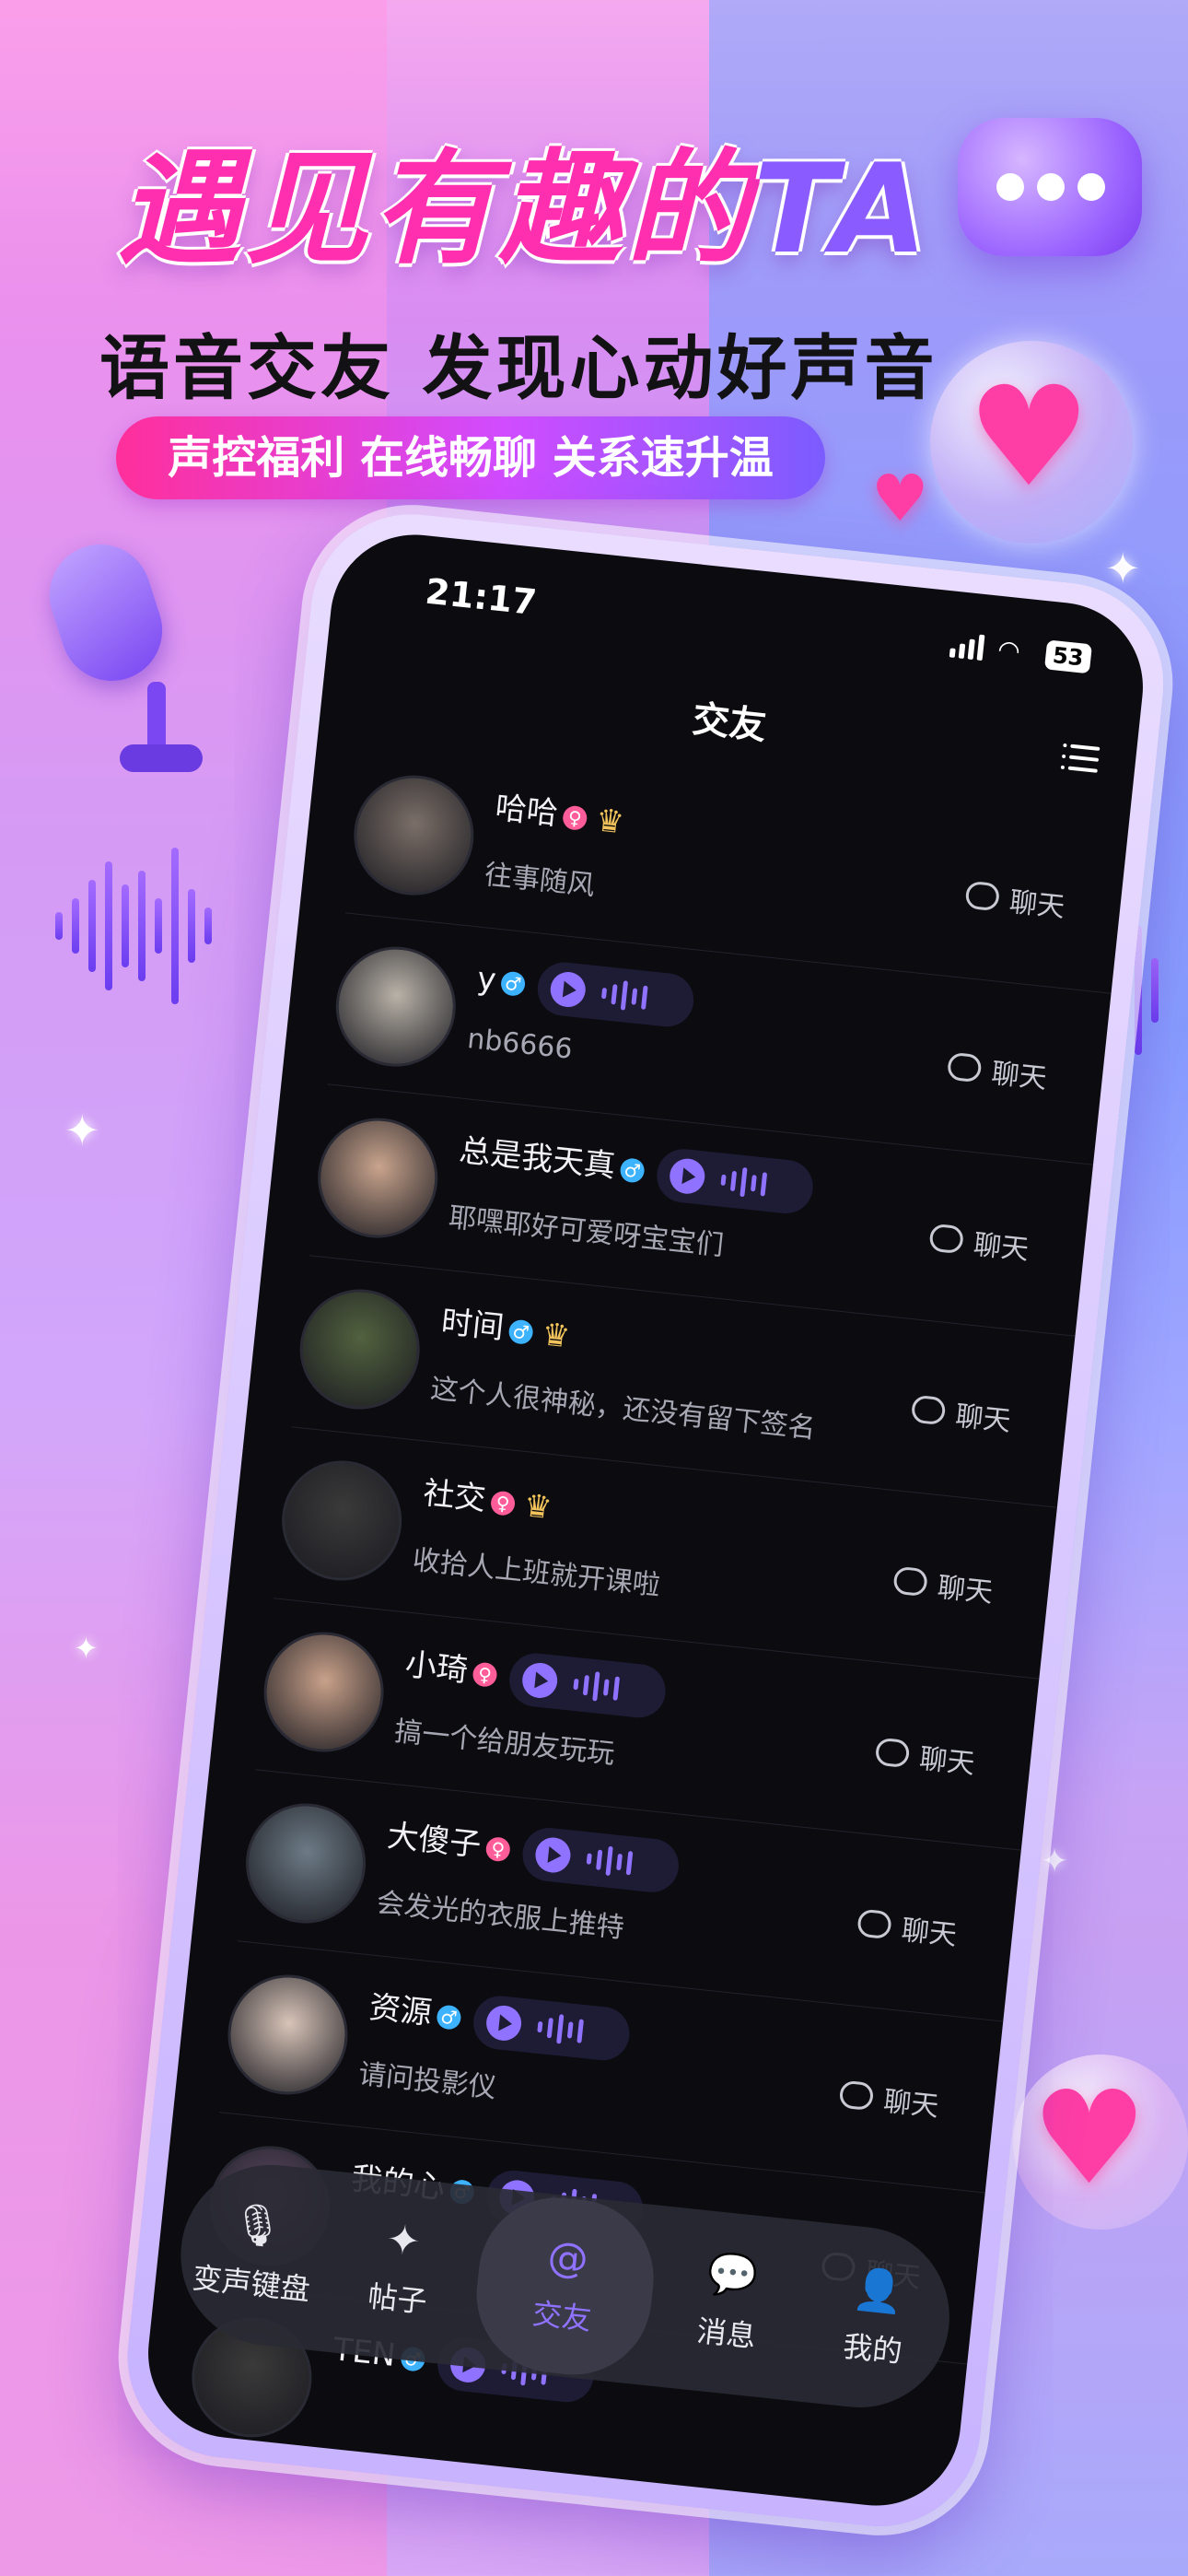 The width and height of the screenshot is (1188, 2576). I want to click on chat-bubble-decoration-icon, so click(1050, 187).